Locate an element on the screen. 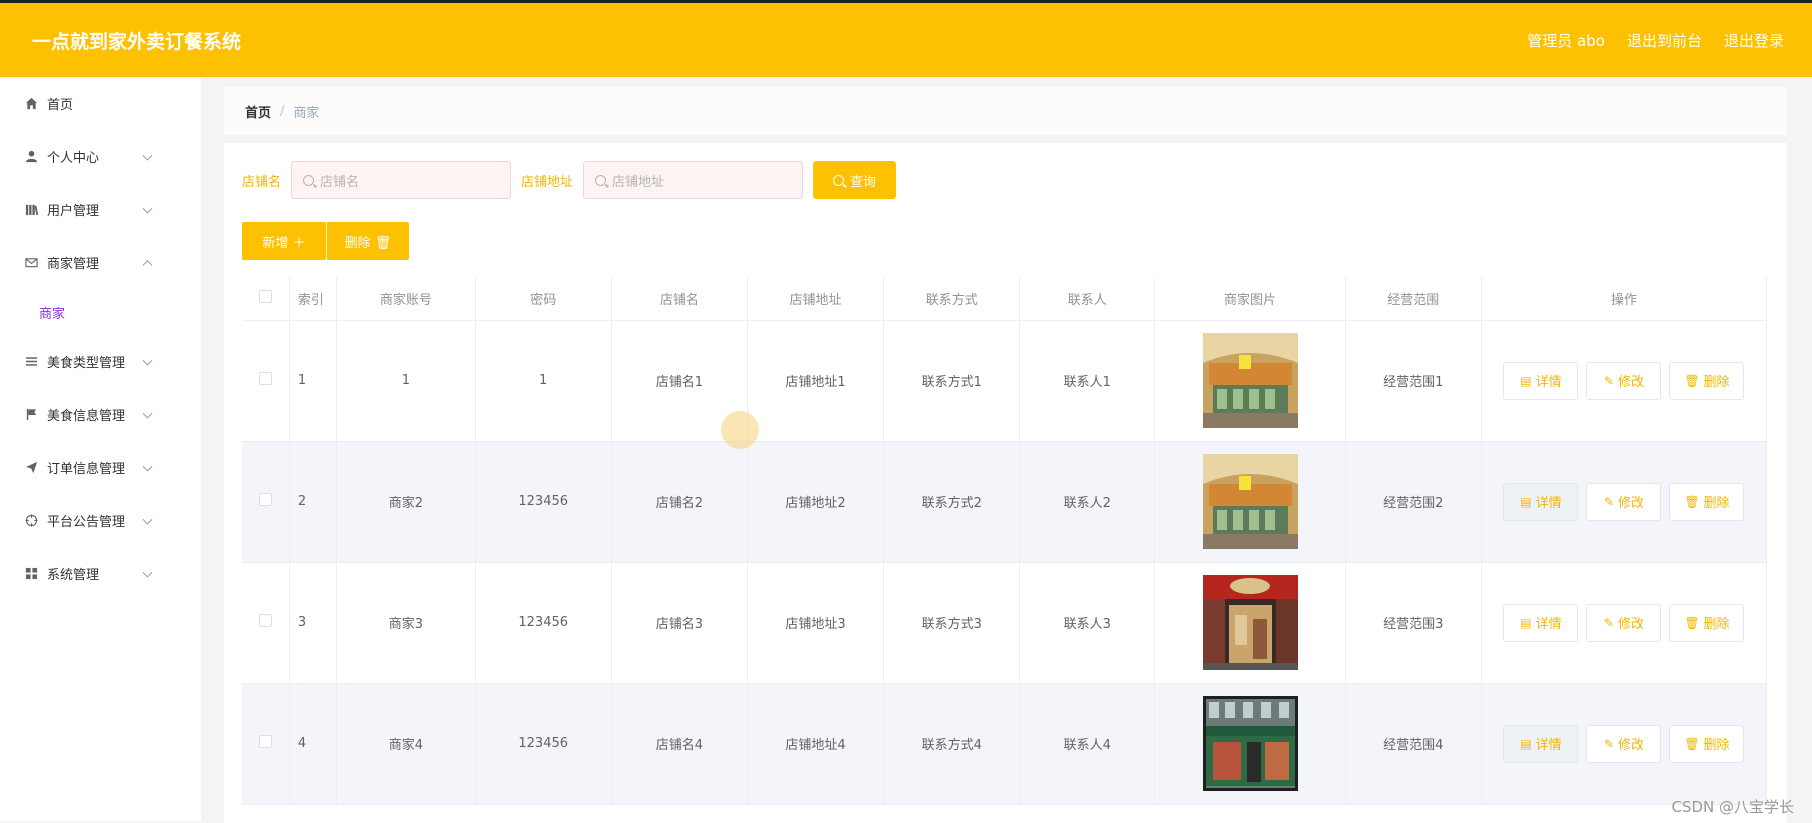 Image resolution: width=1812 pixels, height=823 pixels. column-header: 店铺名 is located at coordinates (679, 298).